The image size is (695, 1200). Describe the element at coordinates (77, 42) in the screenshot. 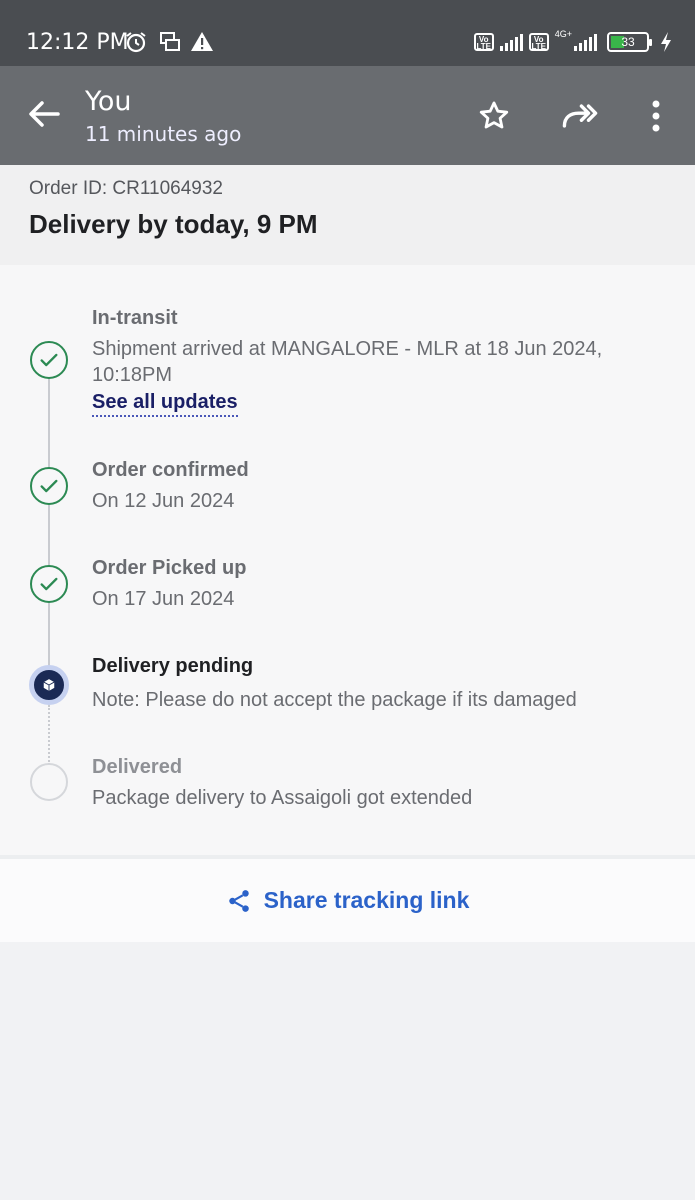

I see `status-time: 12:12 PM` at that location.